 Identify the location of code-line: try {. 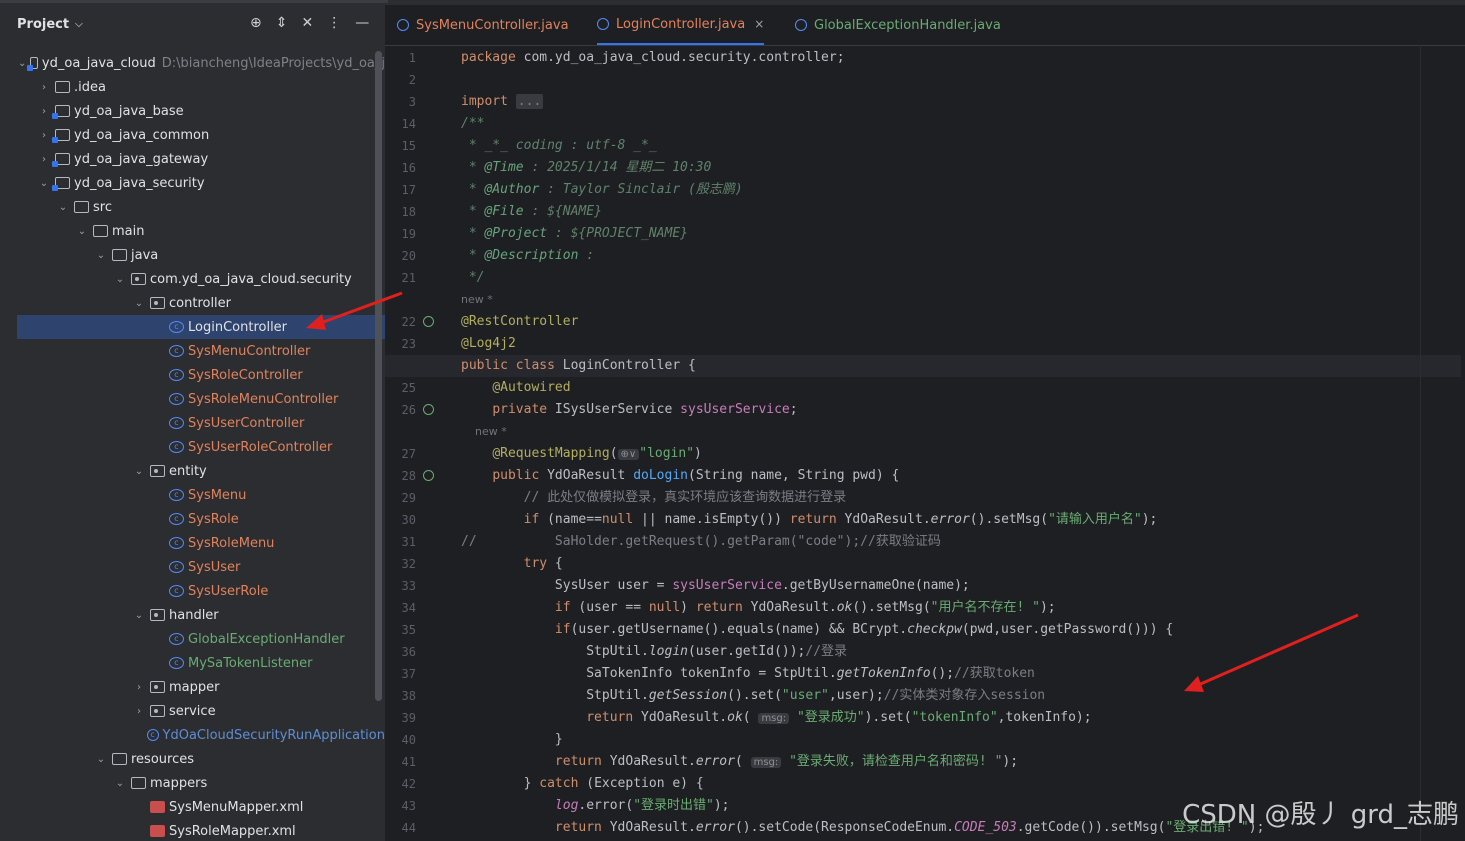
(961, 564).